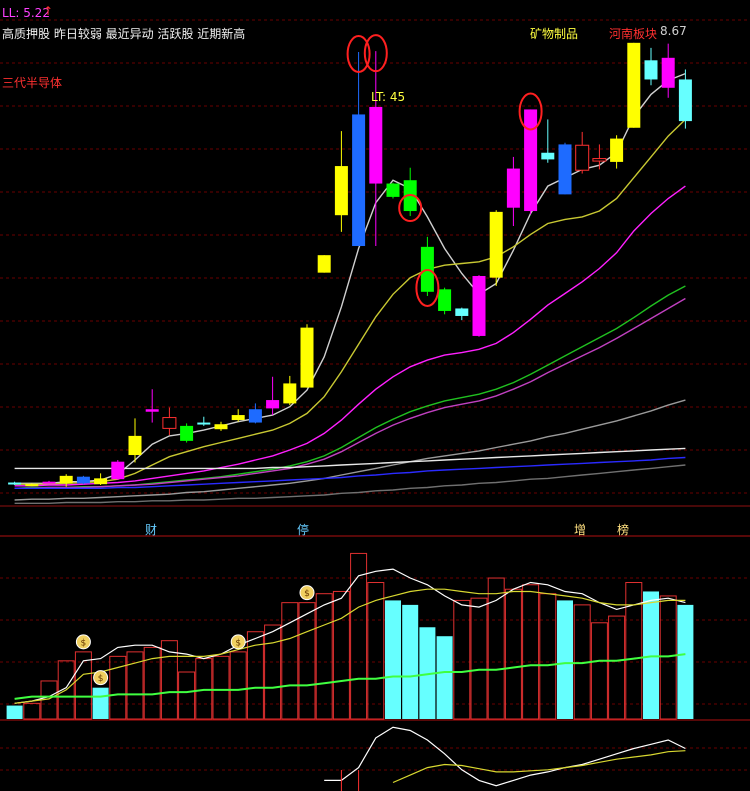  Describe the element at coordinates (580, 530) in the screenshot. I see `marker-zeng: 增` at that location.